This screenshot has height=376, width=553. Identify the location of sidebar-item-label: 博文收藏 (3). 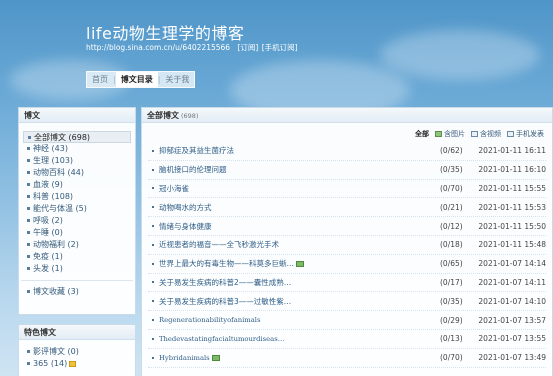
(56, 291).